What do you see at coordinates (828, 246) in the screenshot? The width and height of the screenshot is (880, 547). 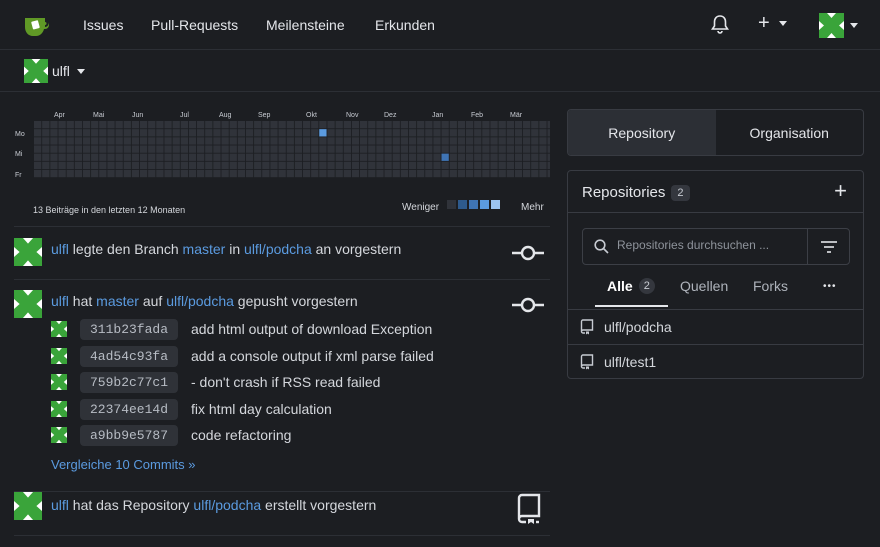 I see `filter-button` at bounding box center [828, 246].